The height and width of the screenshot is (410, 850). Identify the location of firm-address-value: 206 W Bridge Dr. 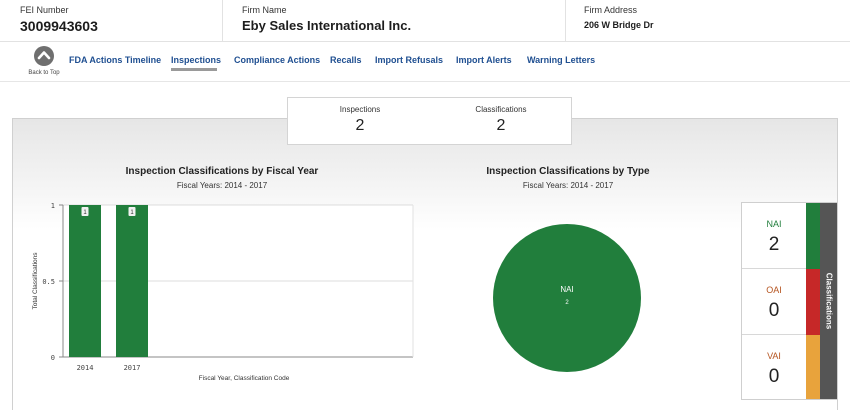
(619, 25).